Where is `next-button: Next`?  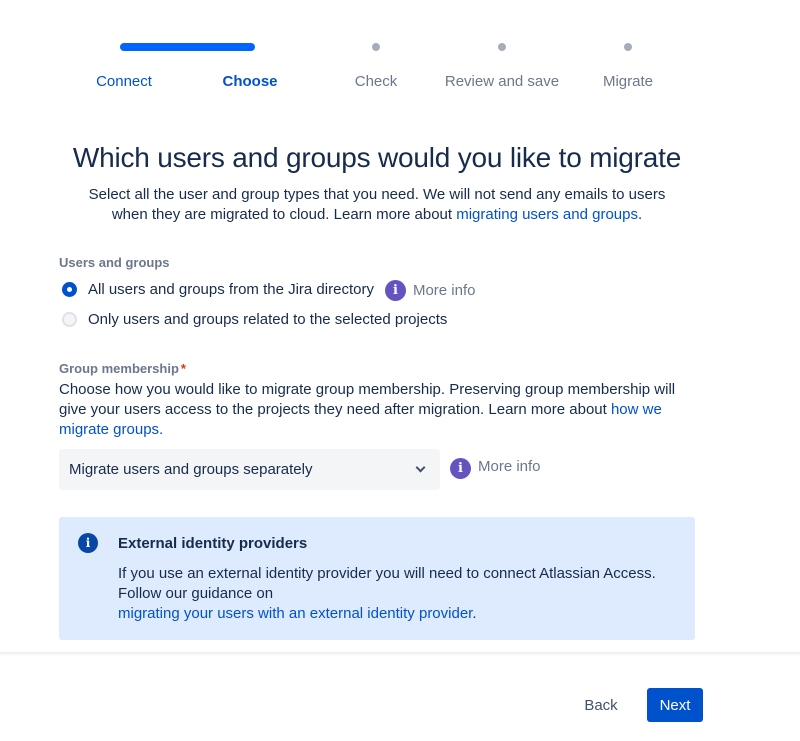
next-button: Next is located at coordinates (675, 705).